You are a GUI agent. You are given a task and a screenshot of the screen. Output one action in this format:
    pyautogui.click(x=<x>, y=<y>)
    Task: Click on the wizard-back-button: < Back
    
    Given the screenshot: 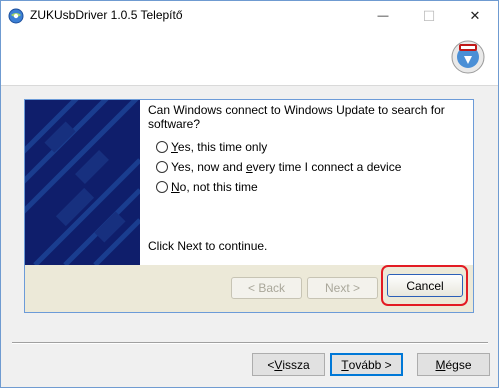 What is the action you would take?
    pyautogui.click(x=266, y=288)
    